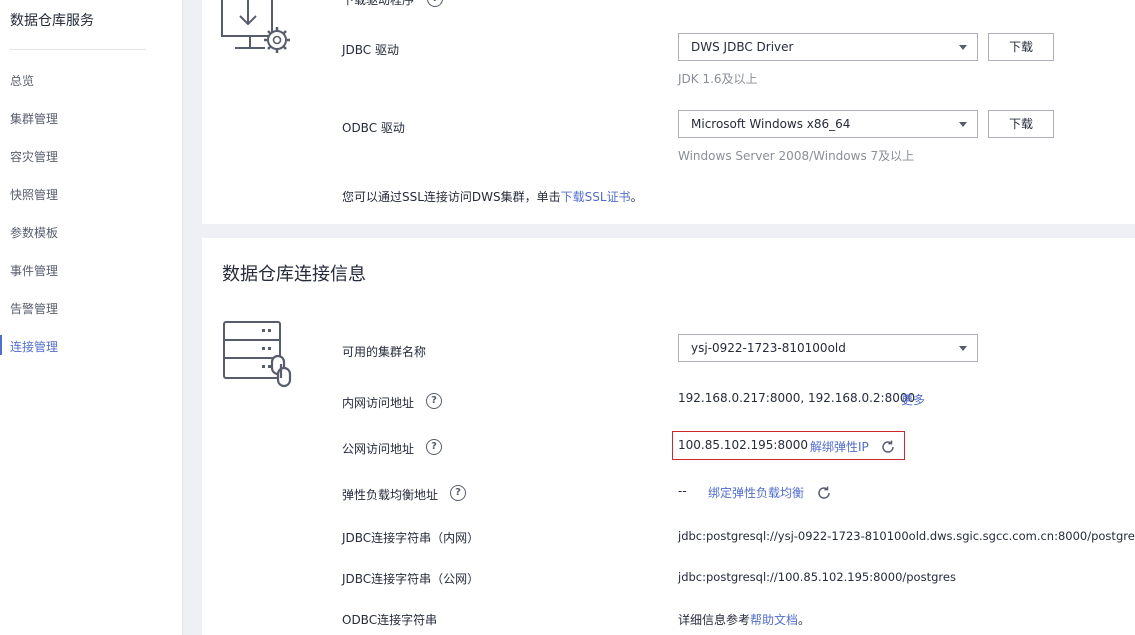 The height and width of the screenshot is (635, 1135). I want to click on jdbc-driver-select: DWS JDBC Driver, so click(828, 47).